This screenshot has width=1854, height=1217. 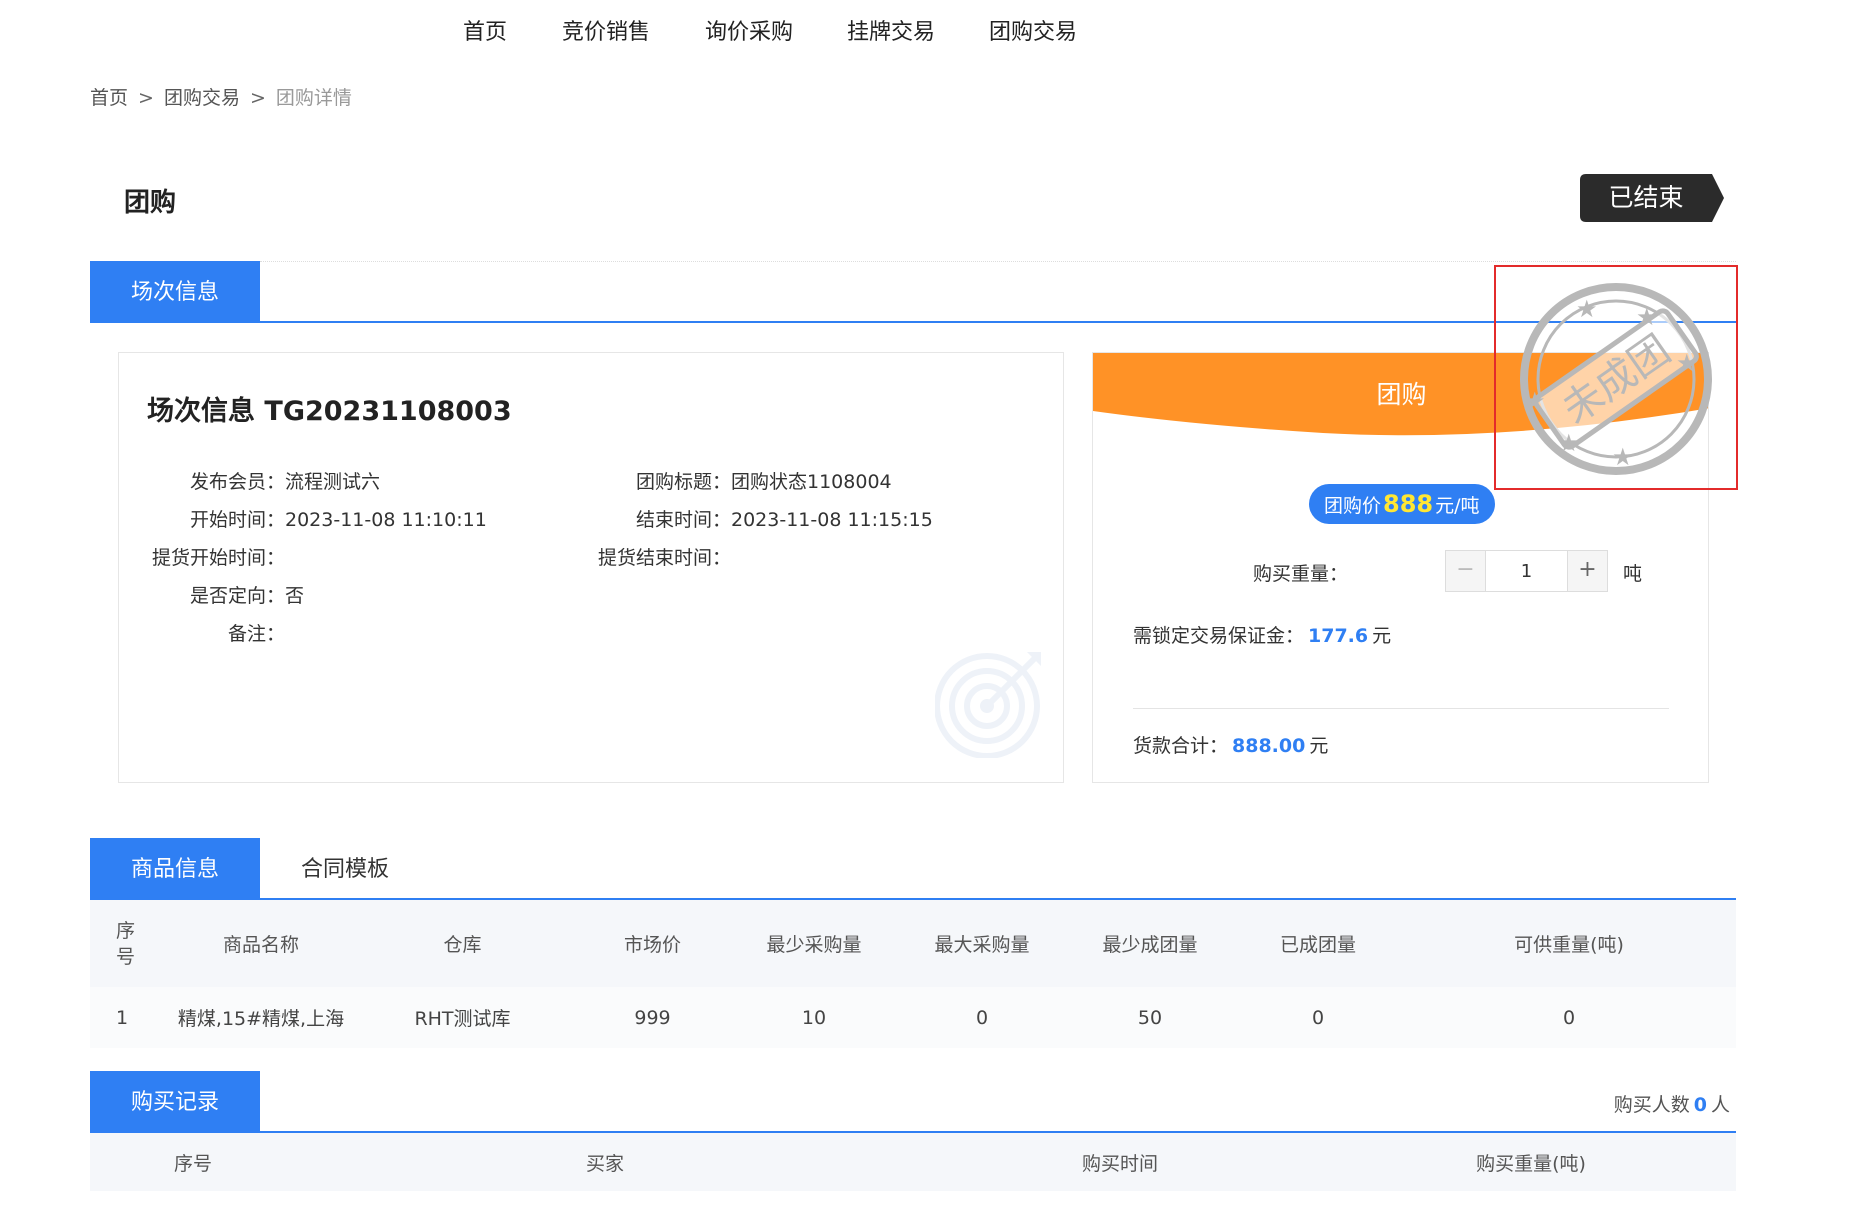 What do you see at coordinates (998, 261) in the screenshot?
I see `section-dotted-divider` at bounding box center [998, 261].